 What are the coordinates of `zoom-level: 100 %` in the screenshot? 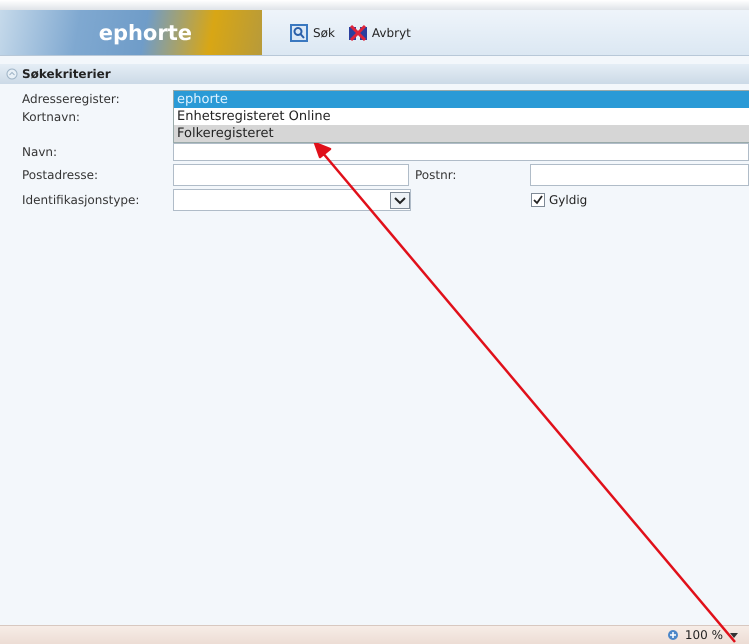 It's located at (703, 635).